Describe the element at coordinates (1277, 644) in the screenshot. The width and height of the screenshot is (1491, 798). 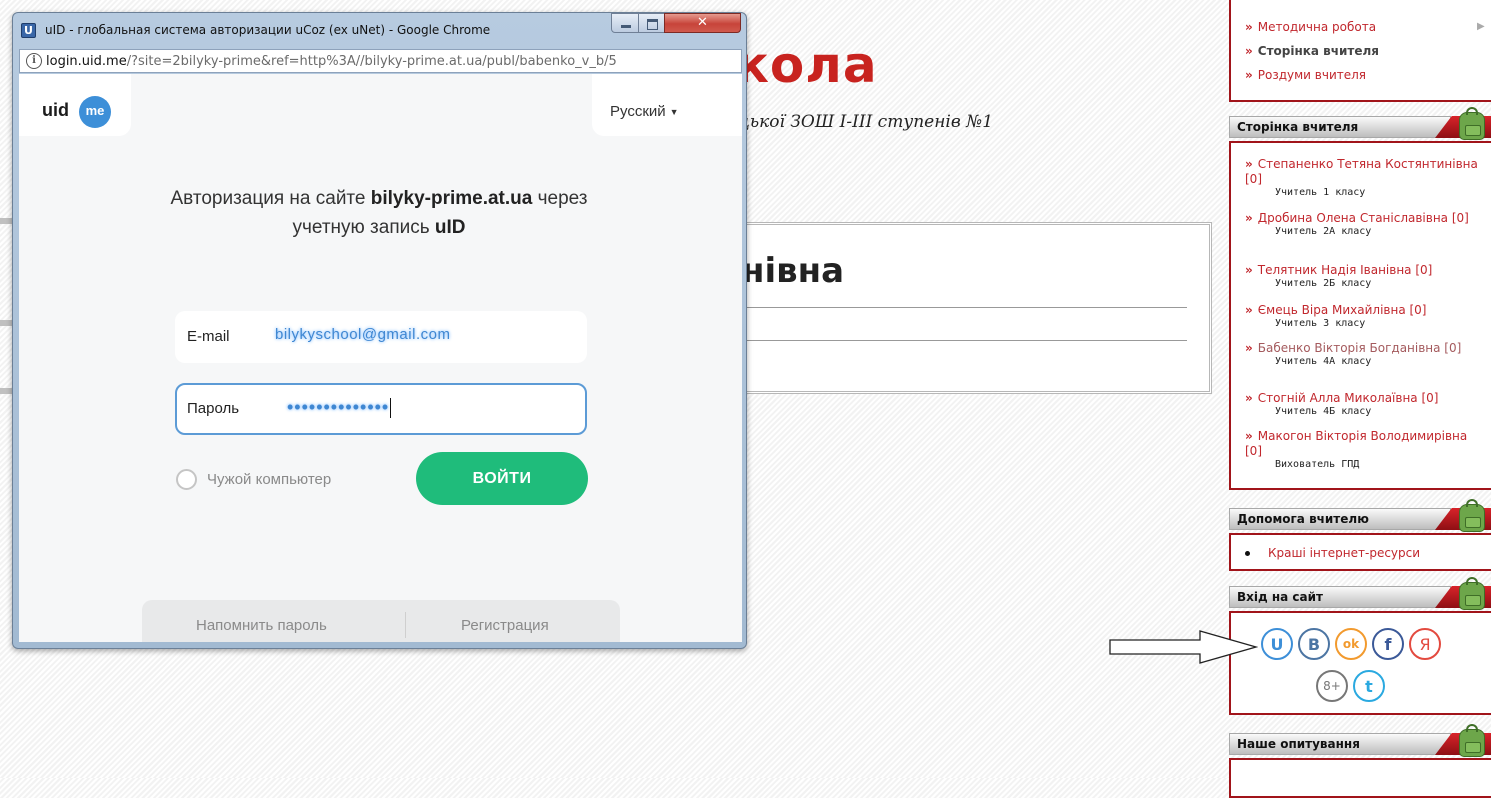
I see `uid-icon: U` at that location.